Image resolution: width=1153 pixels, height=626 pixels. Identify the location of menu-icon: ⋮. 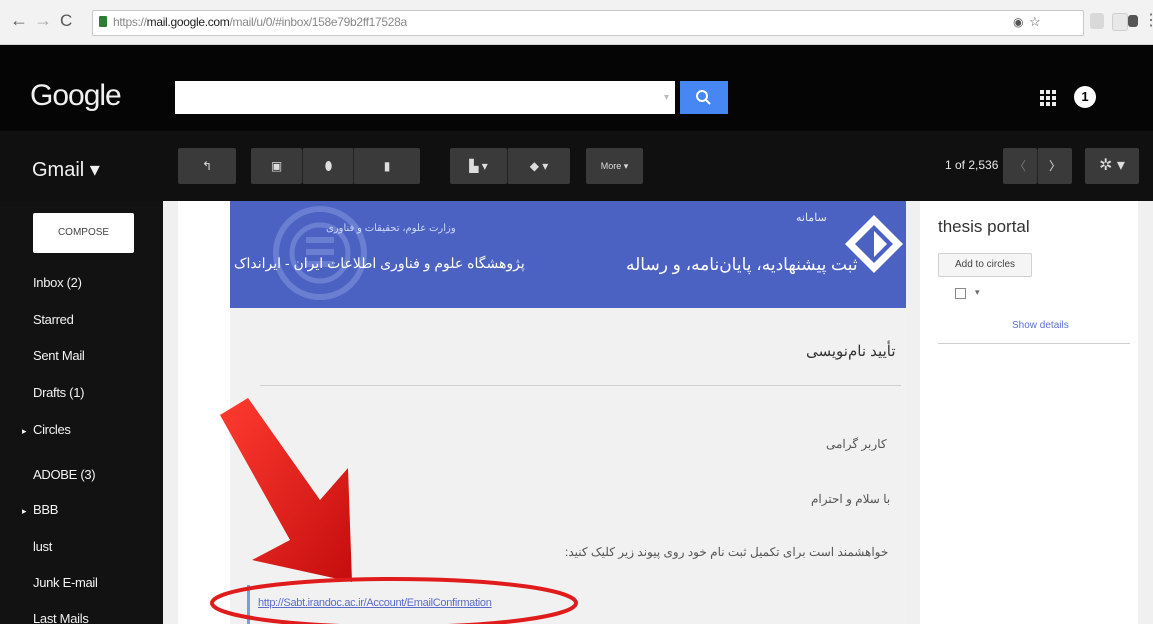
(1148, 20).